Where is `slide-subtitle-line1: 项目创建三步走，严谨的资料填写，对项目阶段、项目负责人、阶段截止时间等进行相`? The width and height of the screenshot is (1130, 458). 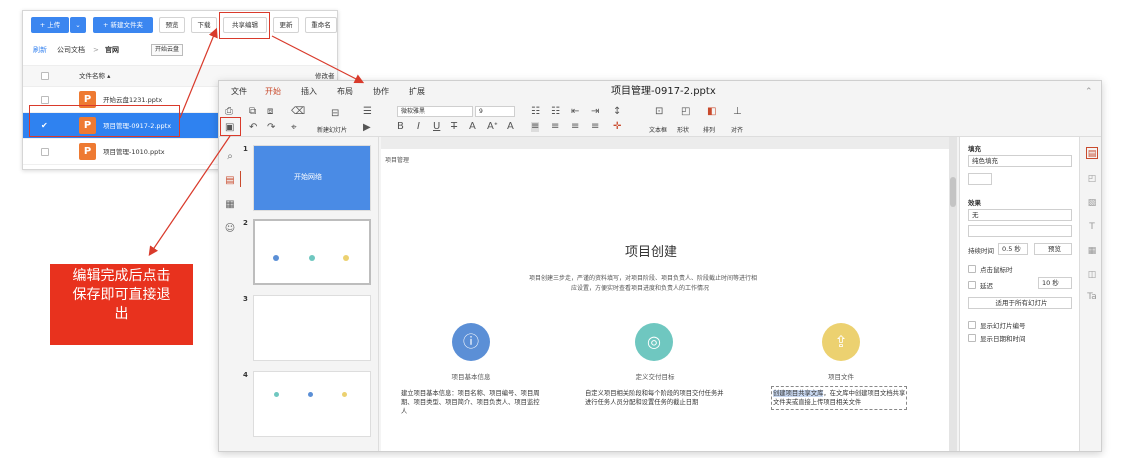 slide-subtitle-line1: 项目创建三步走，严谨的资料填写，对项目阶段、项目负责人、阶段截止时间等进行相 is located at coordinates (643, 277).